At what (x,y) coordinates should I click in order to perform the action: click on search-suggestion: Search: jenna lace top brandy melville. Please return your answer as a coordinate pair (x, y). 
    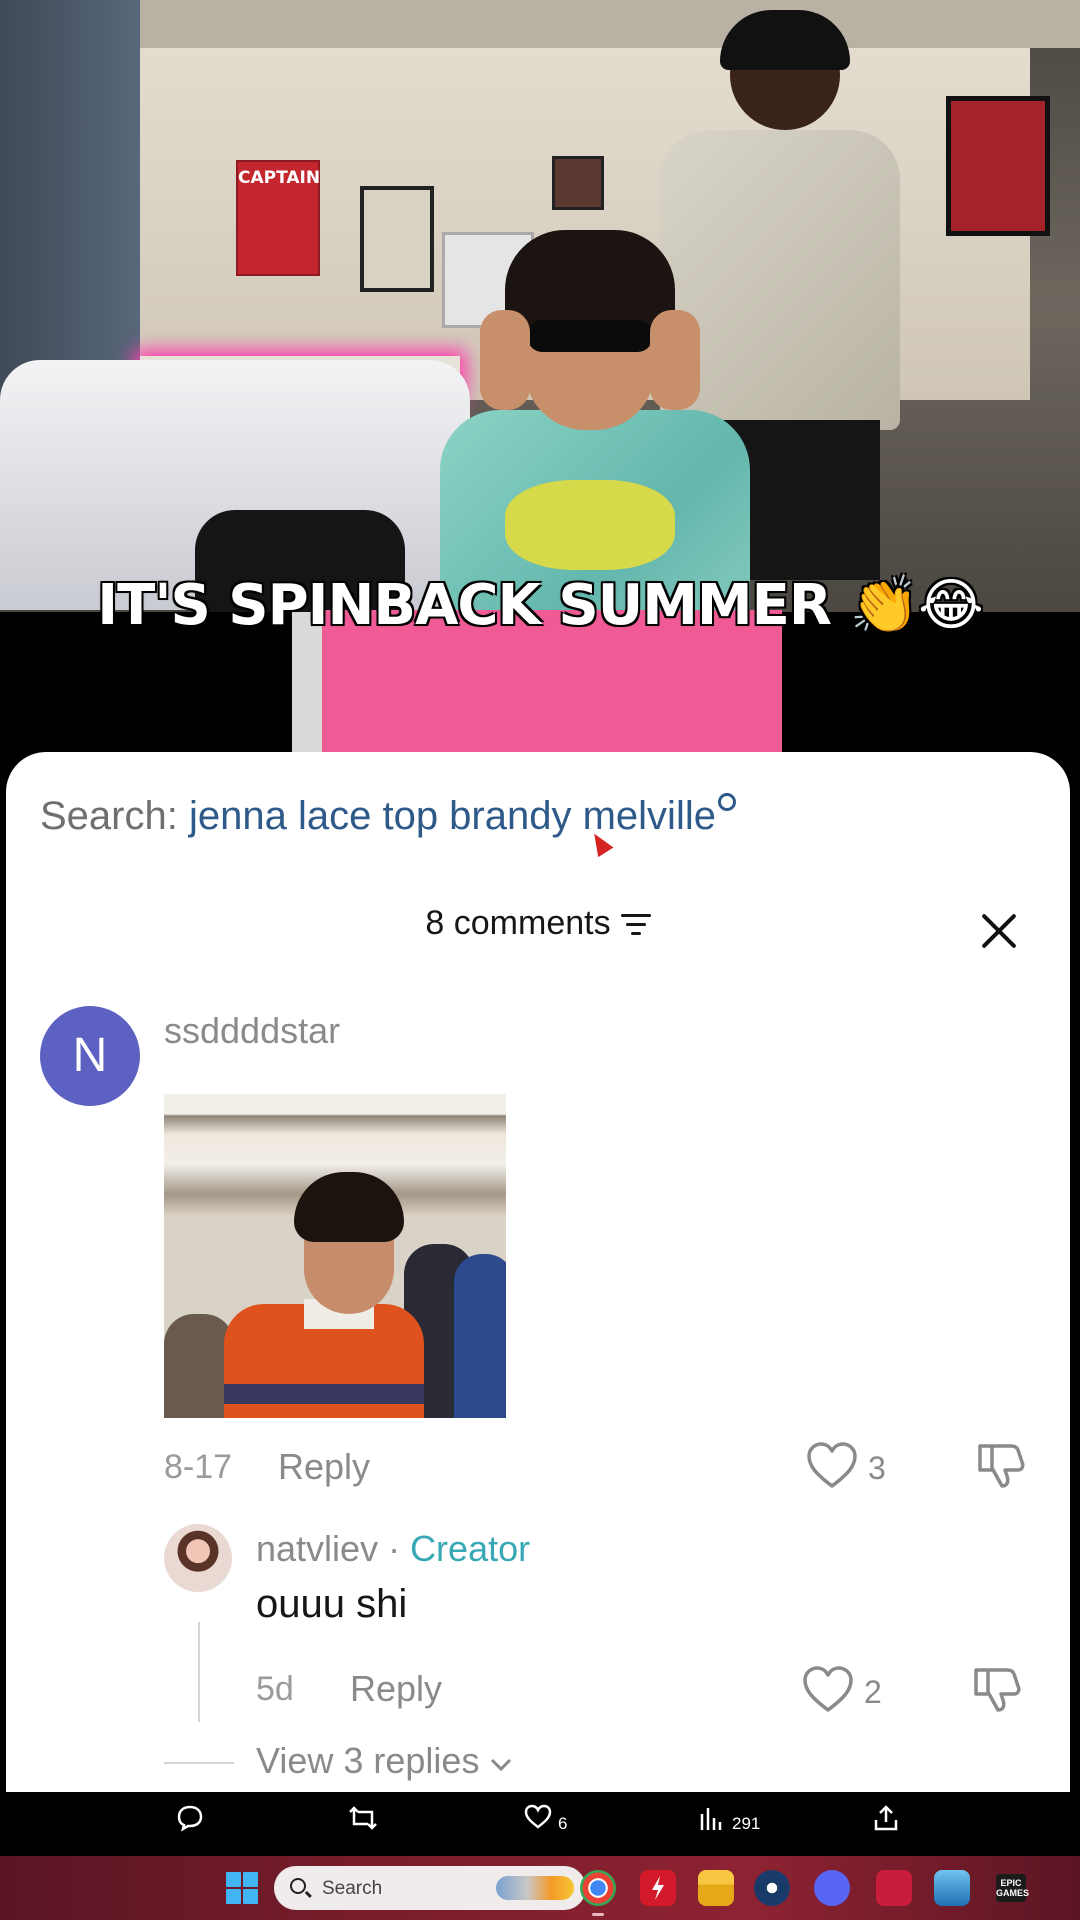
    Looking at the image, I should click on (388, 816).